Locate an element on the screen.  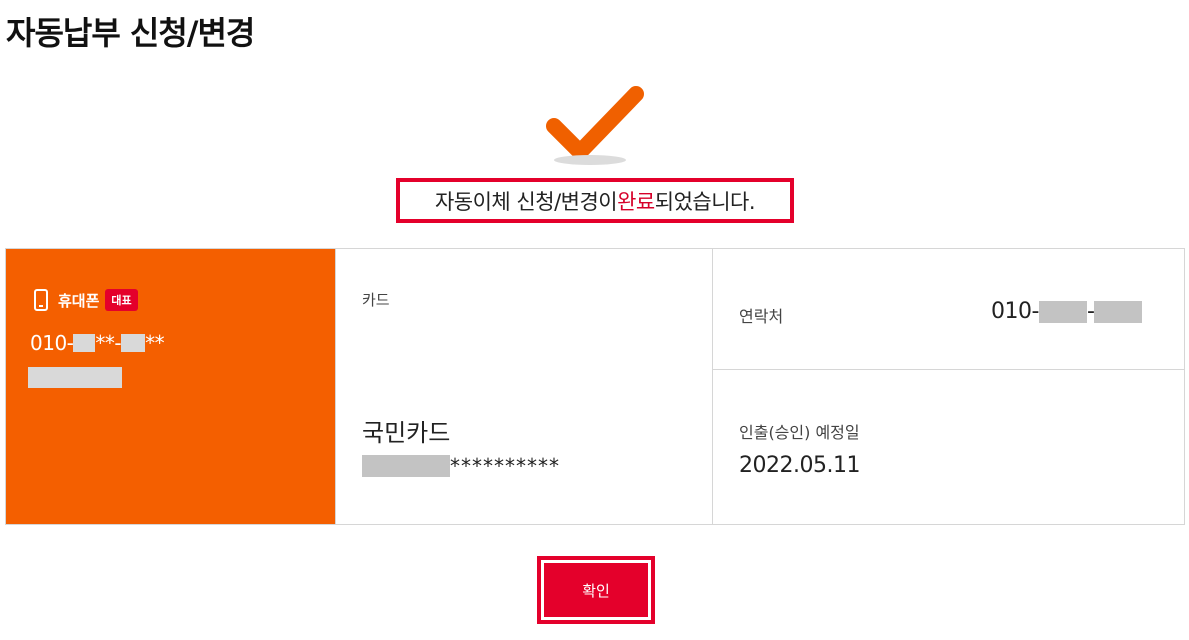
masked-owner-name is located at coordinates (75, 377).